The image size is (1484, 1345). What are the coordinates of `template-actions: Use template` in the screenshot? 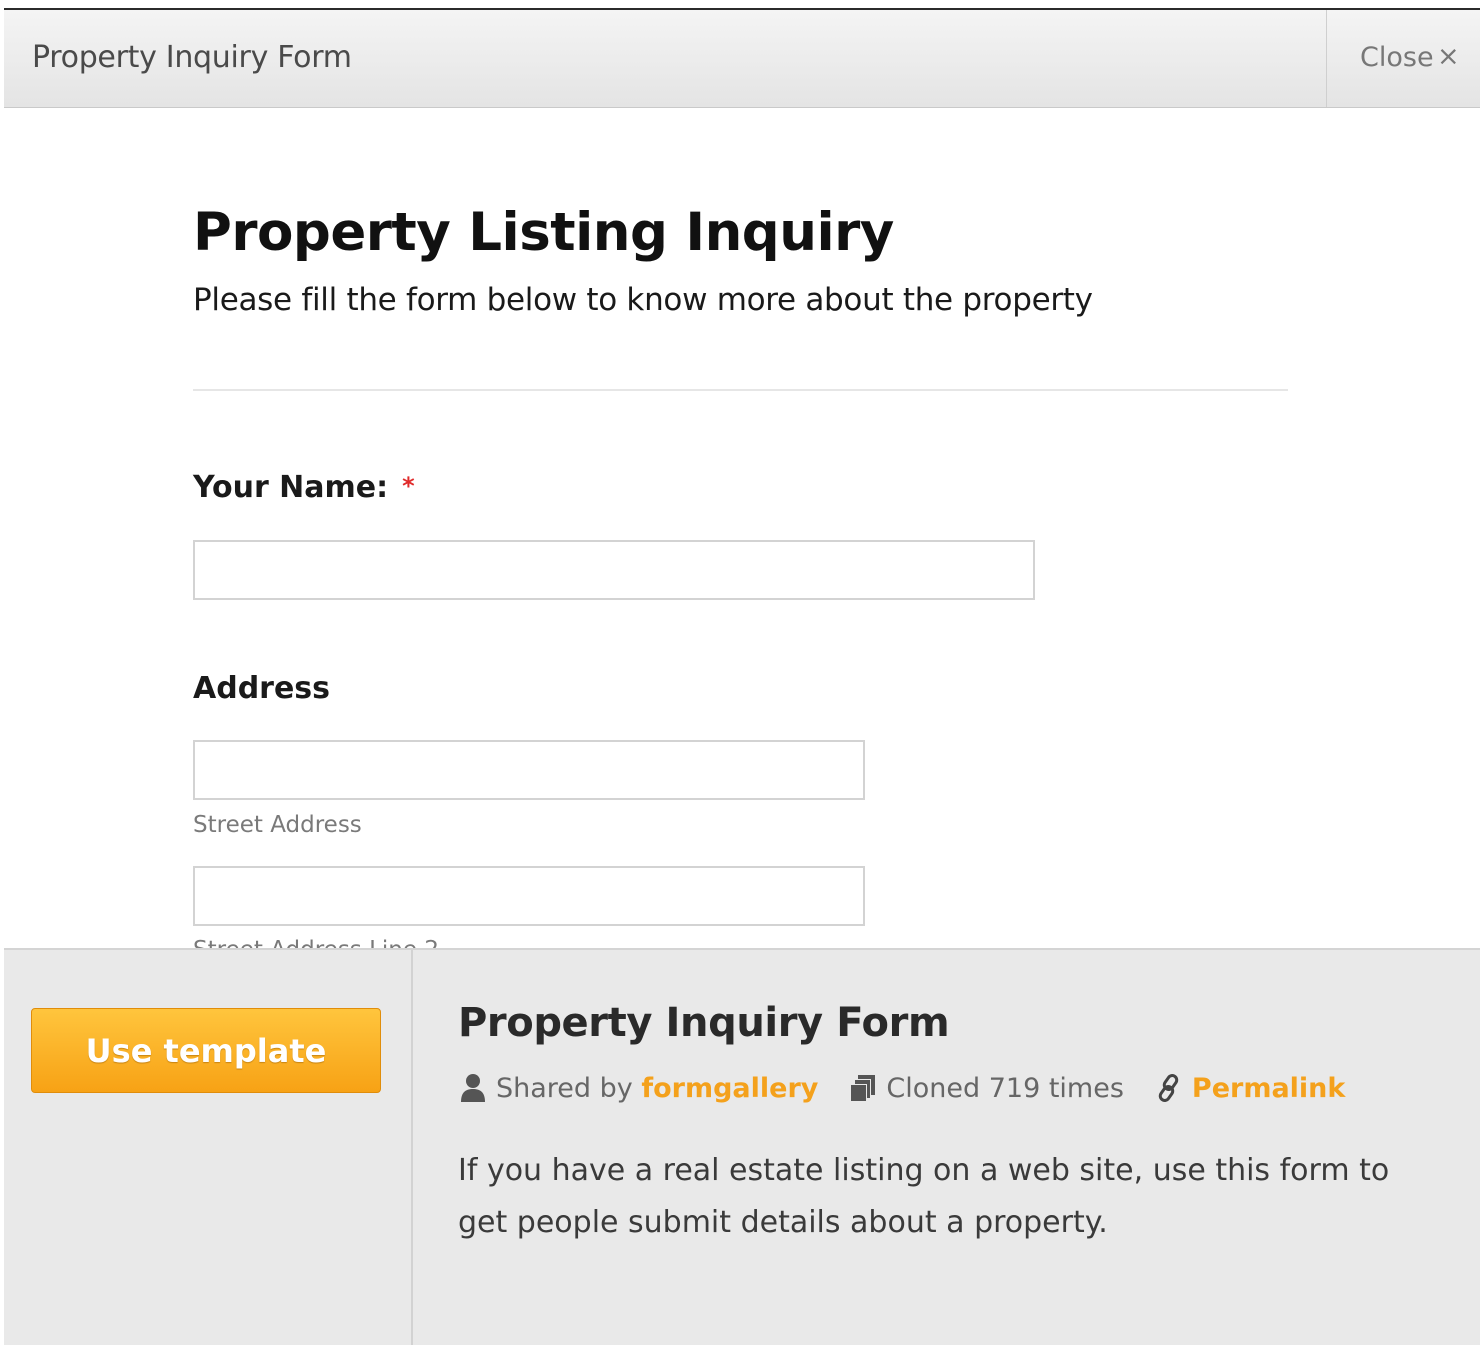 It's located at (208, 1147).